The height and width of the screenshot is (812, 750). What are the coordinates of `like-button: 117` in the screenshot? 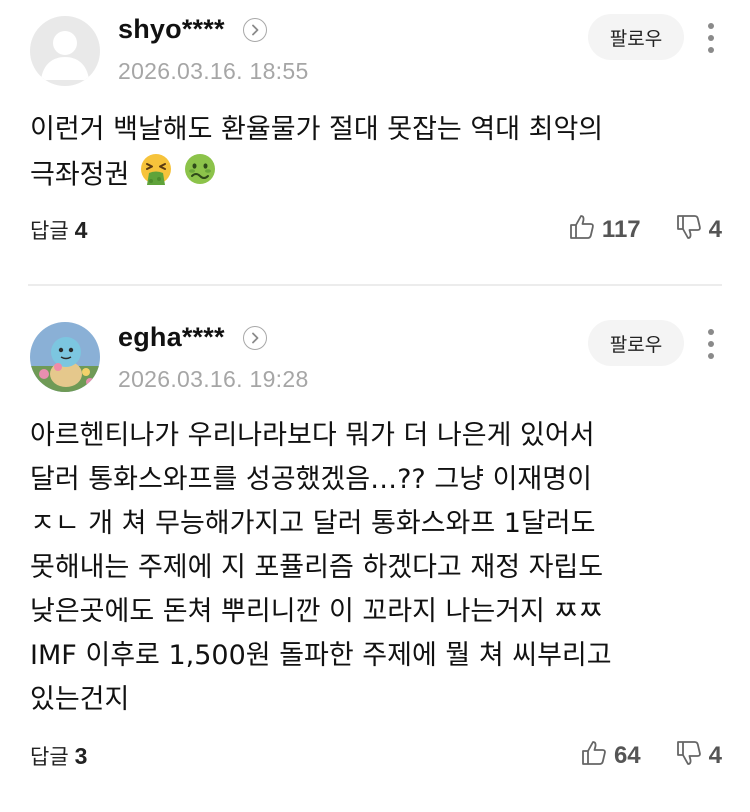 It's located at (604, 230).